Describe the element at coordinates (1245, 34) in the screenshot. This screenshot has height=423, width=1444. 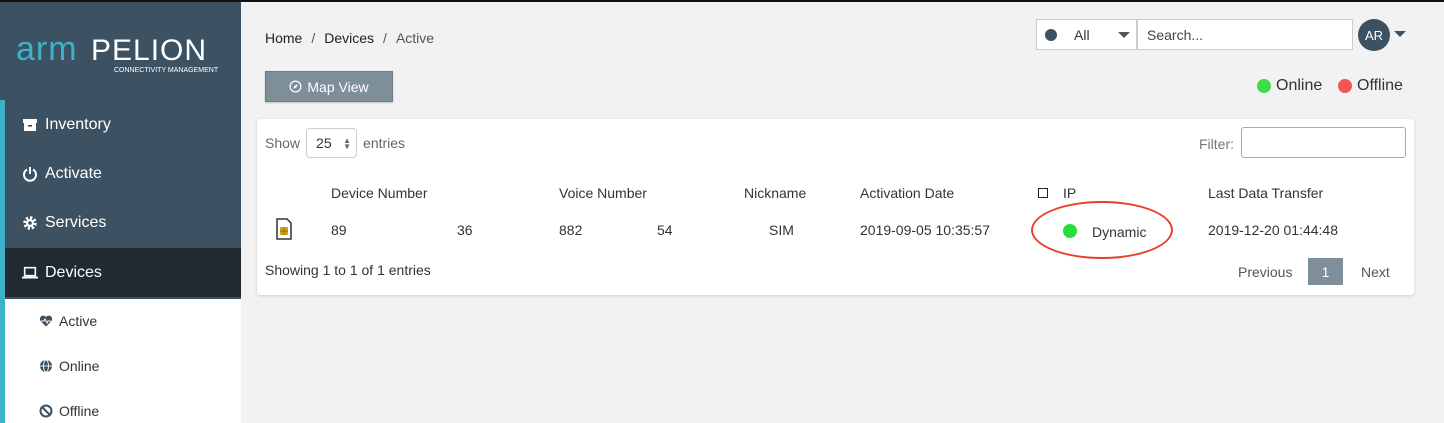
I see `search-input` at that location.